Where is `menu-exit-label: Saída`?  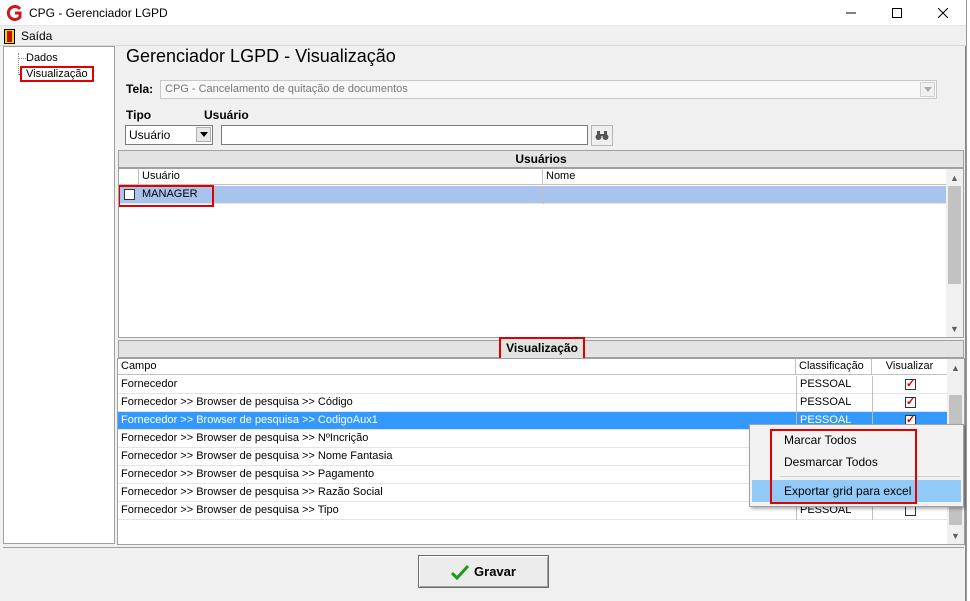
menu-exit-label: Saída is located at coordinates (37, 35).